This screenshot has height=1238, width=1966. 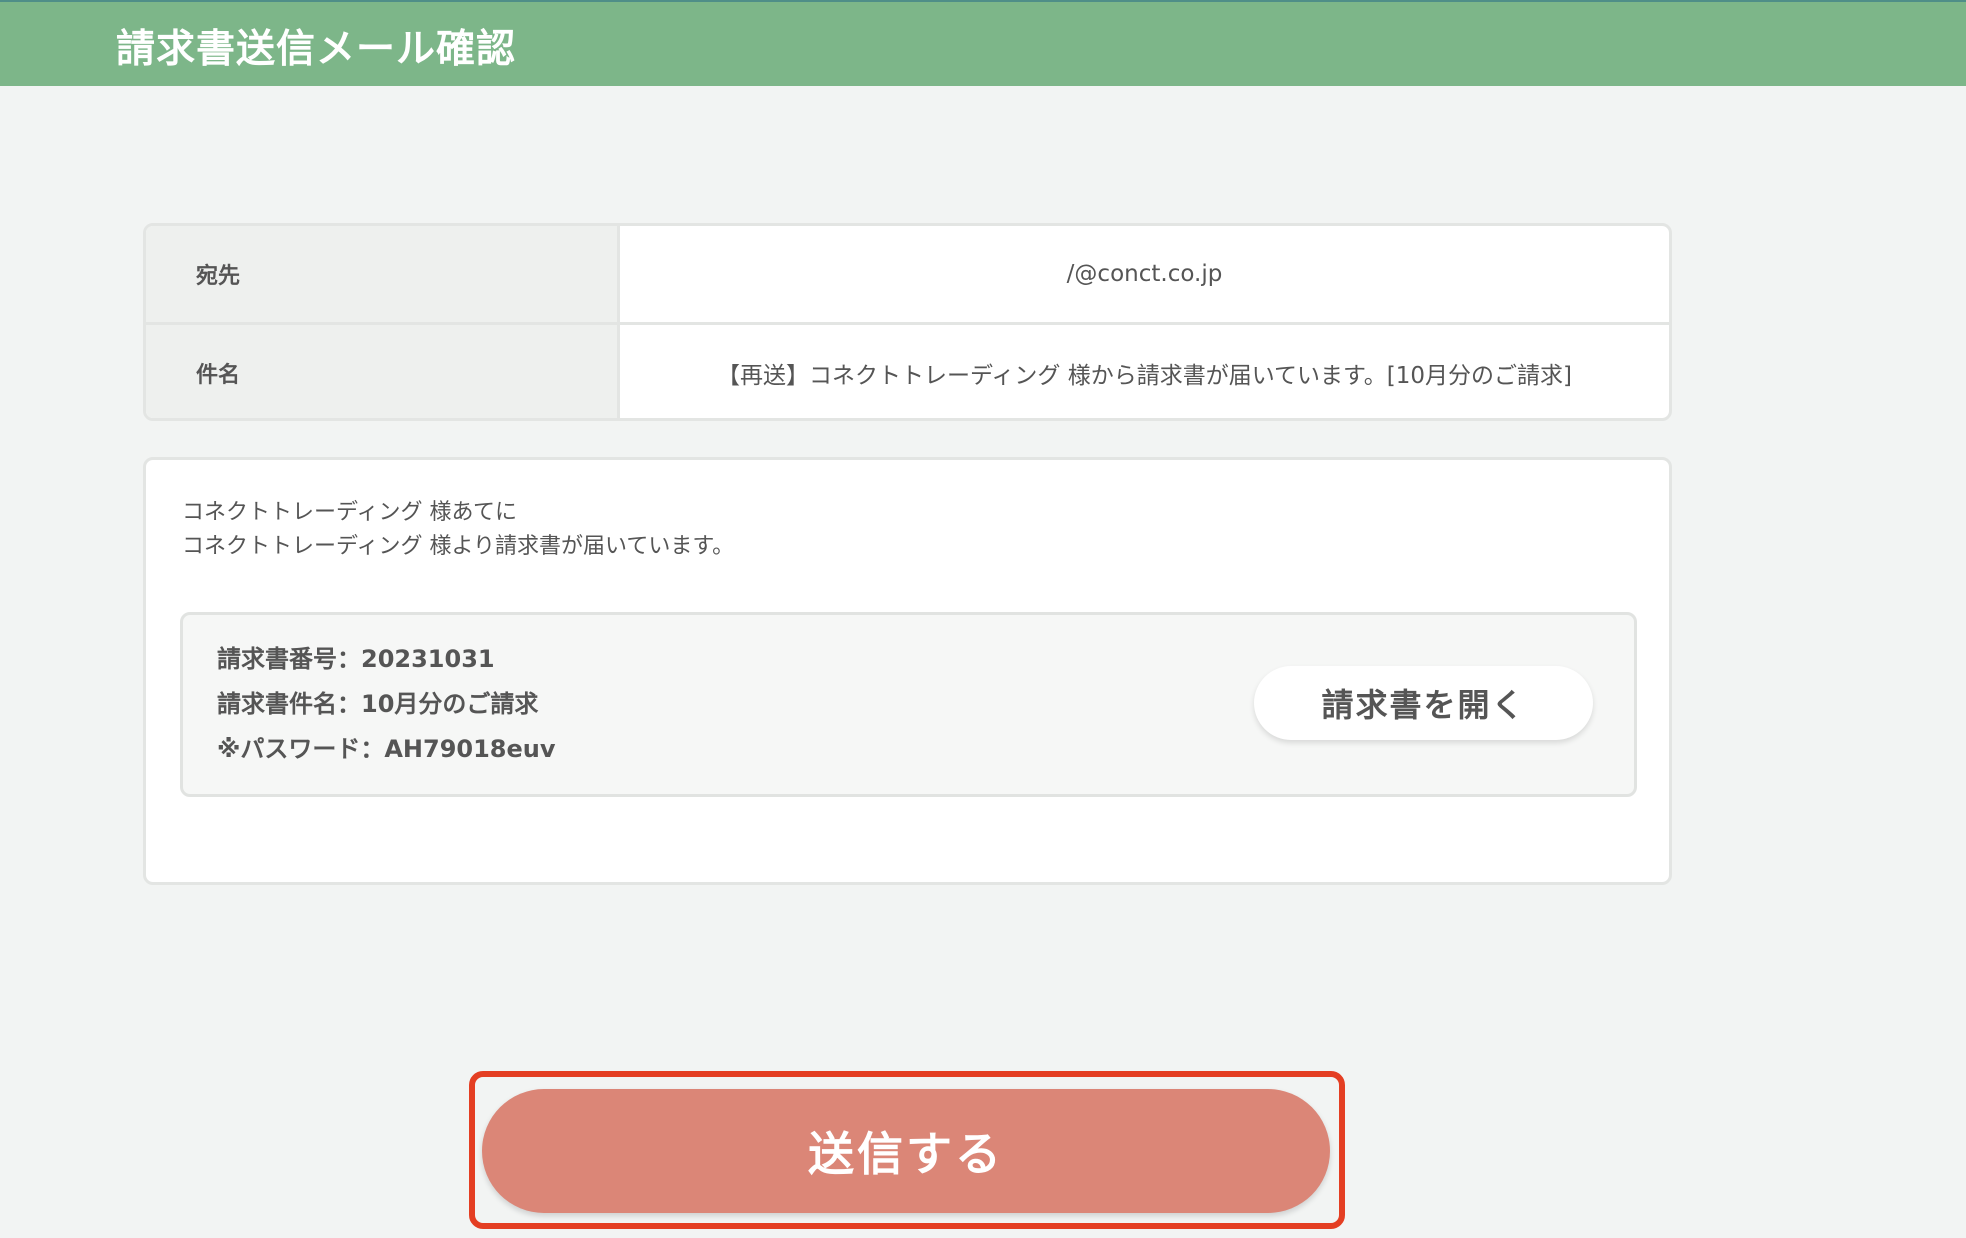 What do you see at coordinates (356, 659) in the screenshot?
I see `invoice-number: 請求書番号：20231031` at bounding box center [356, 659].